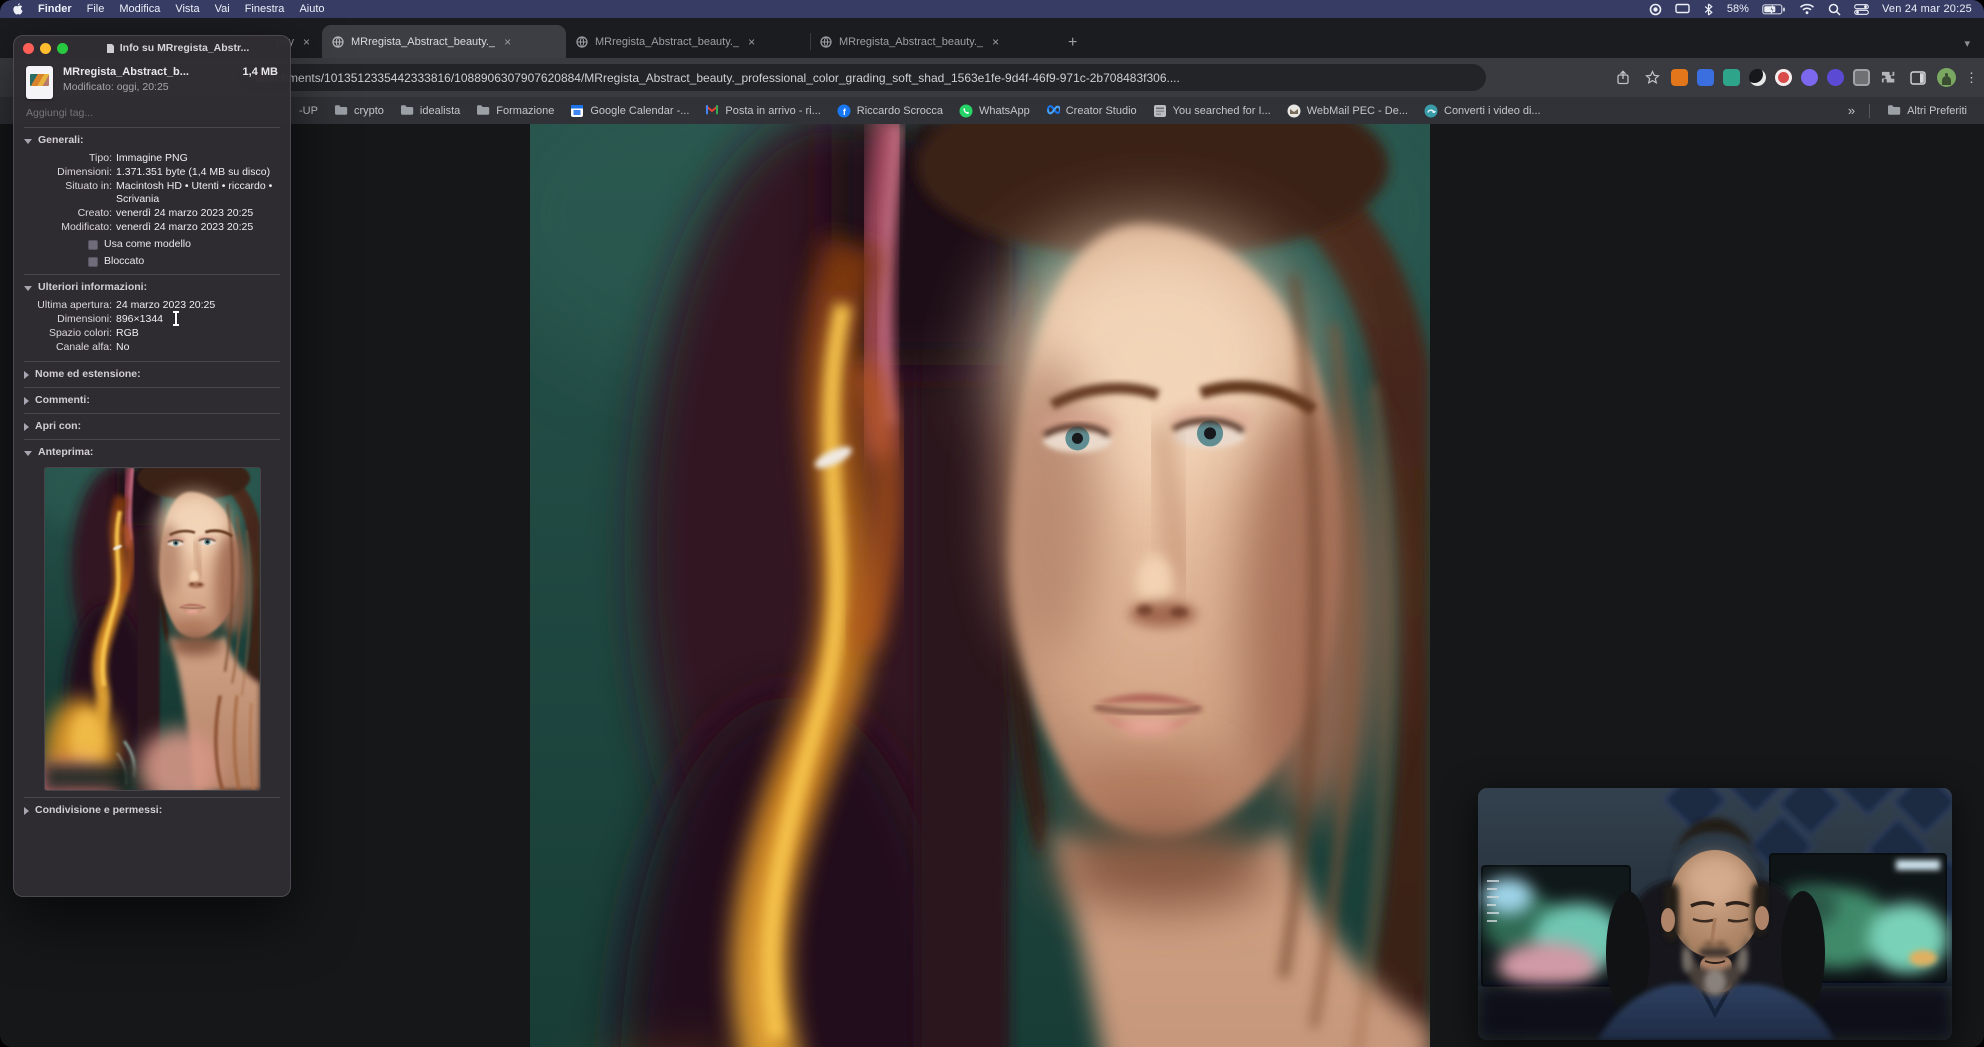 This screenshot has width=1984, height=1047. What do you see at coordinates (1946, 77) in the screenshot?
I see `profile-avatar` at bounding box center [1946, 77].